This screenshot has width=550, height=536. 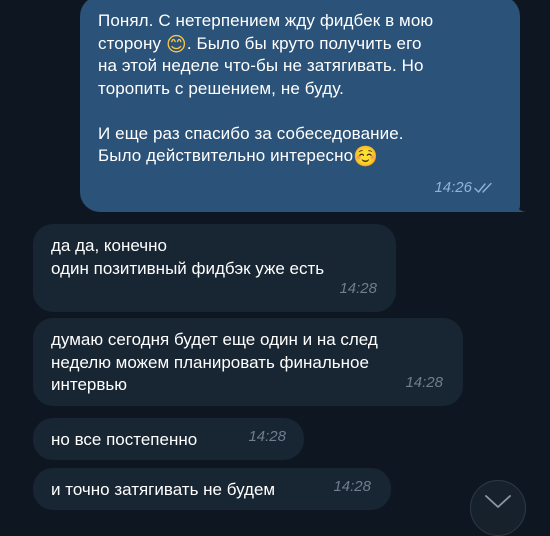 I want to click on smiling-face-emoji: 😊, so click(x=176, y=43).